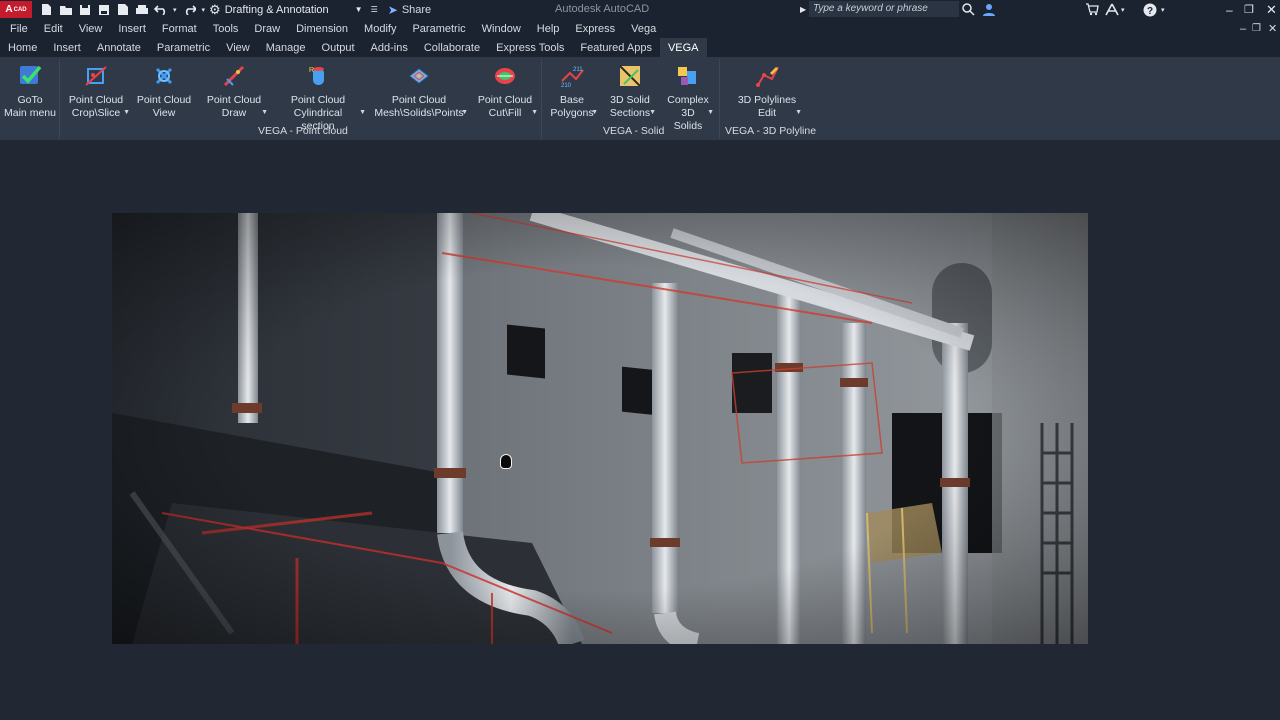  I want to click on point-cloud-mesh-solids-points-button: Point Cloud Mesh\Solids\Points ▼, so click(421, 91).